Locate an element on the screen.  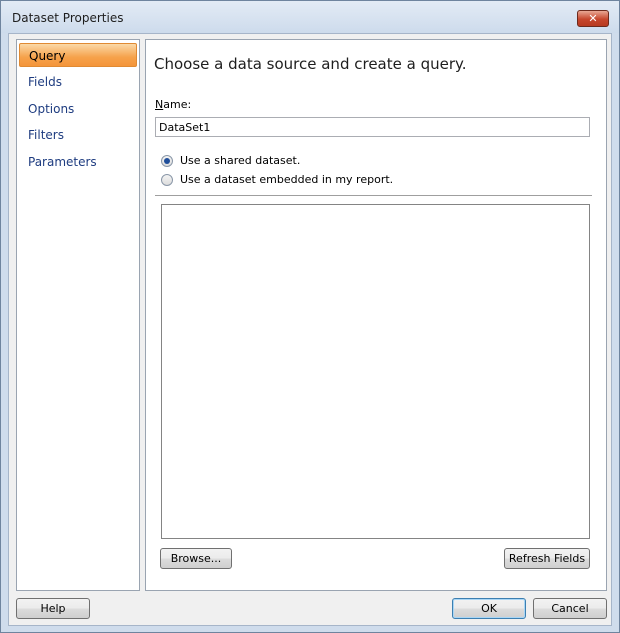
ok-button: OK is located at coordinates (489, 608).